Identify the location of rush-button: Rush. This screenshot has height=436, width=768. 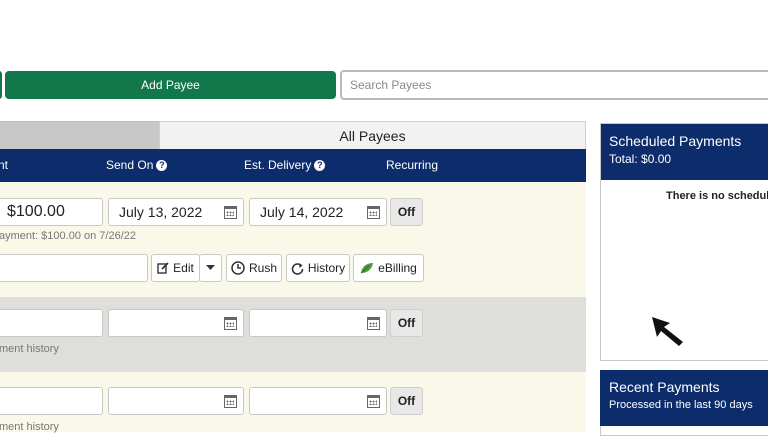
(254, 268).